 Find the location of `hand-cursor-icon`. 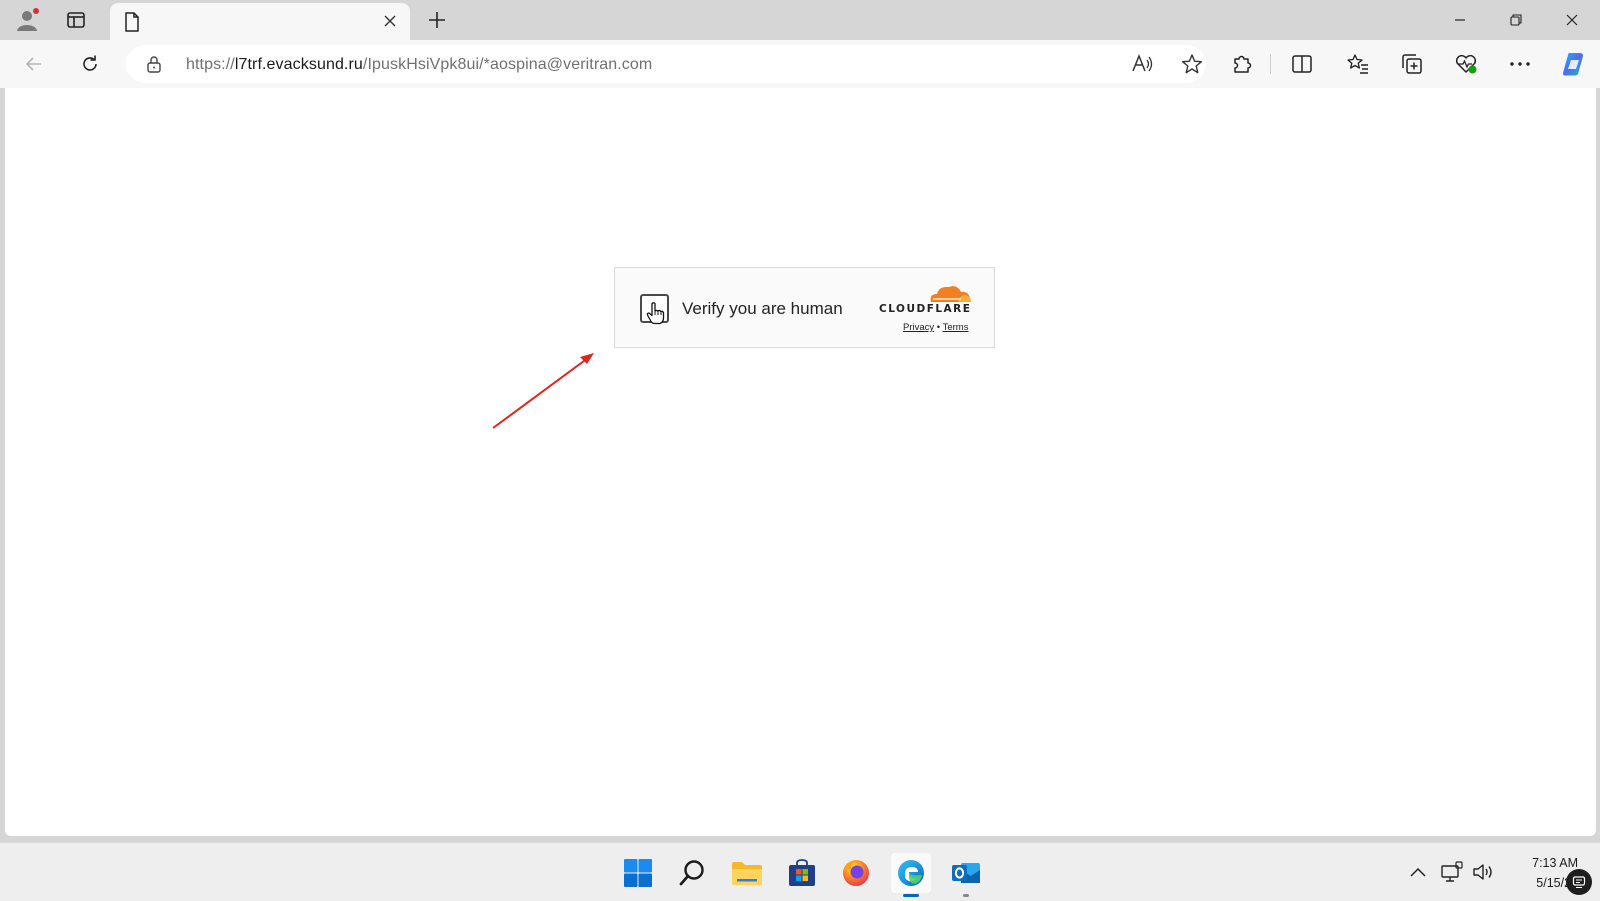

hand-cursor-icon is located at coordinates (655, 313).